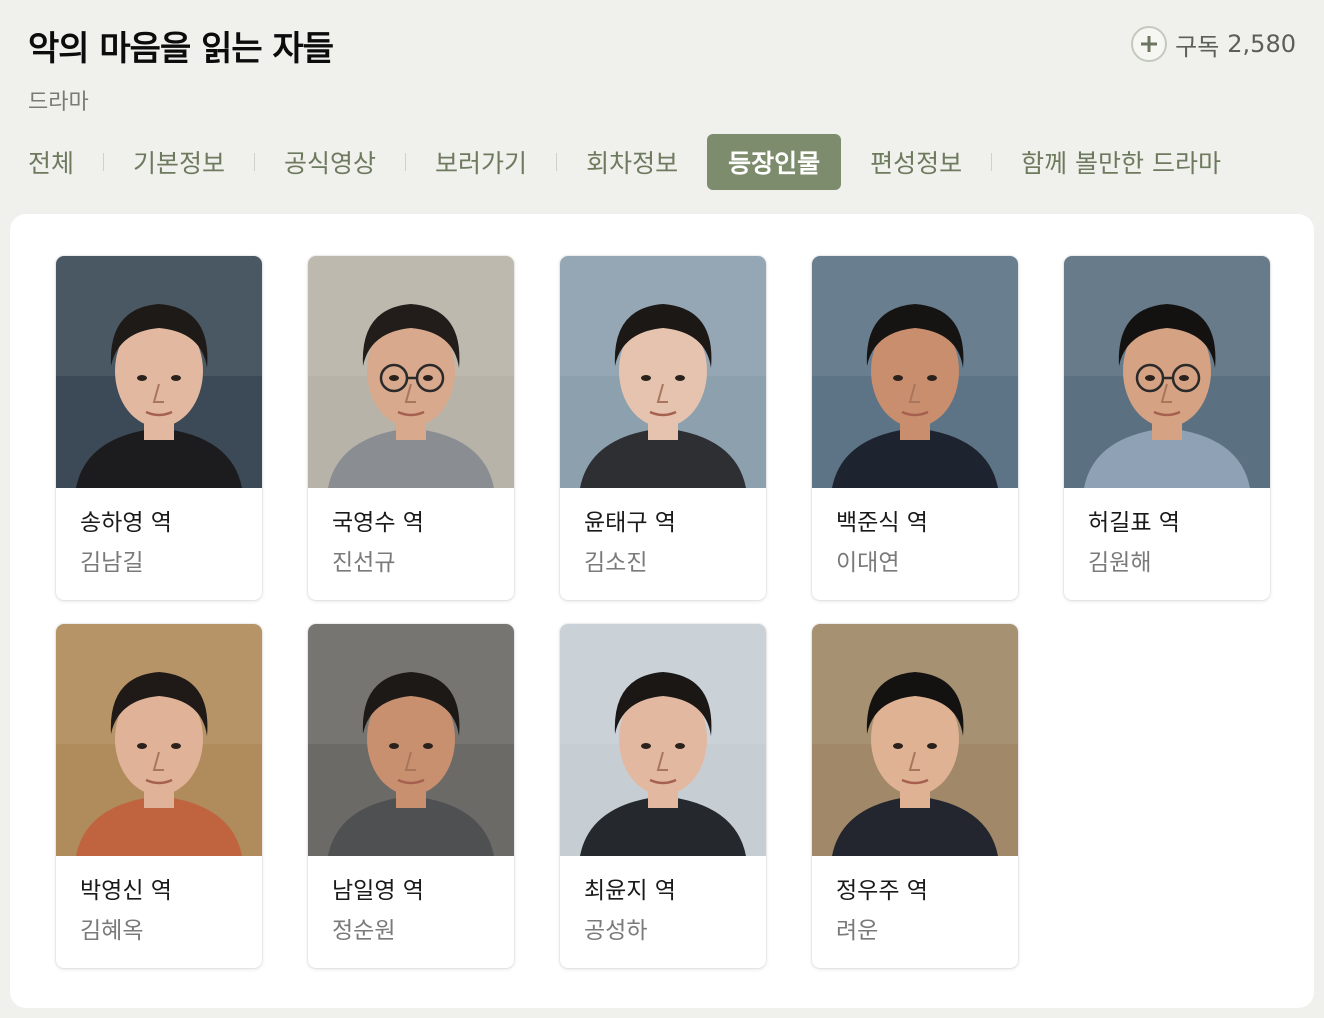  I want to click on subscribe-button: 구독 2,580, so click(1213, 44).